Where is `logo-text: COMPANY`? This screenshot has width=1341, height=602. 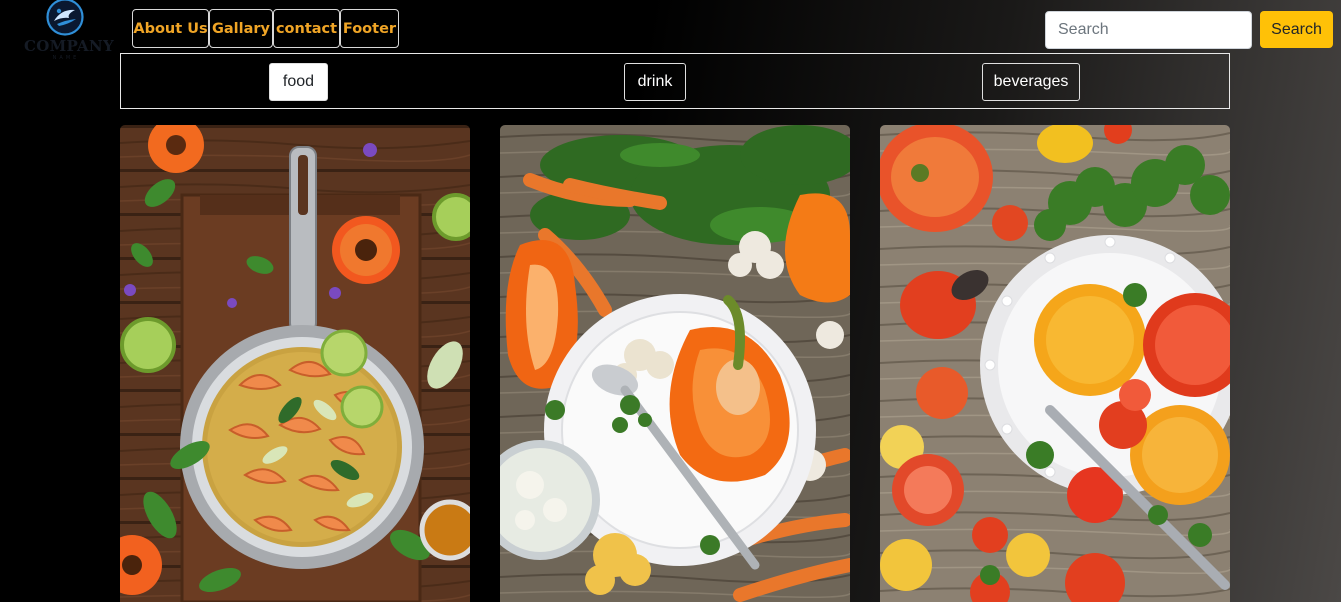 logo-text: COMPANY is located at coordinates (69, 46).